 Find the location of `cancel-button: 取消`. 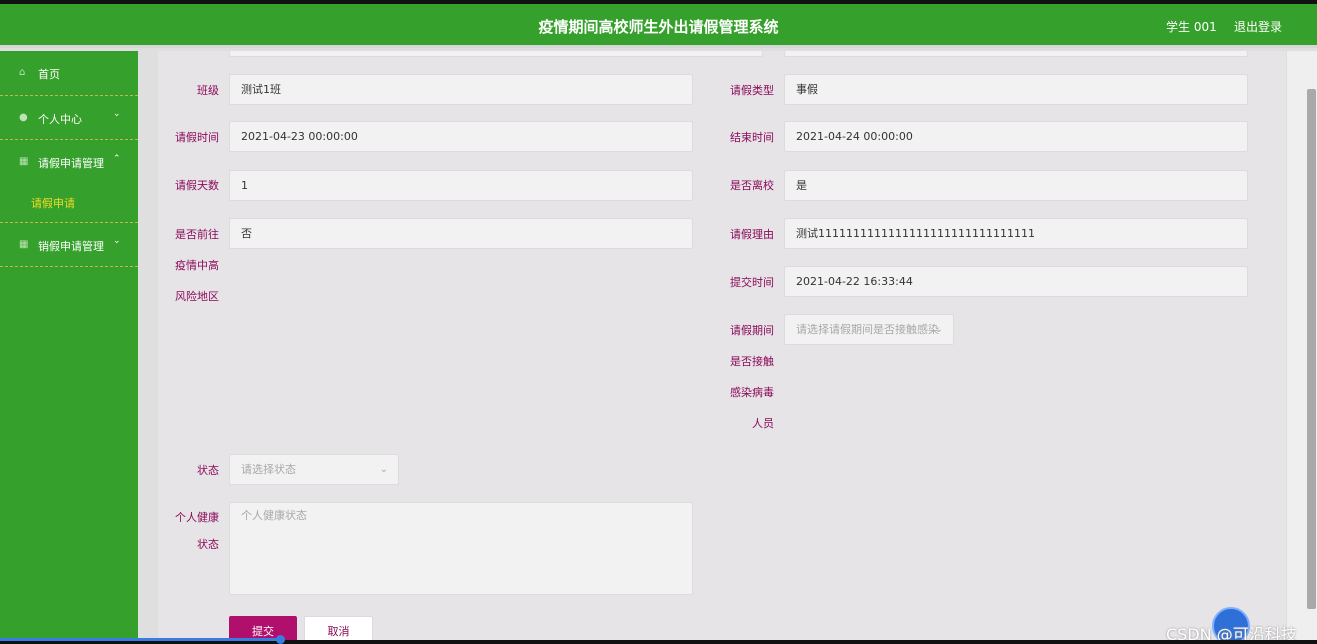

cancel-button: 取消 is located at coordinates (338, 628).